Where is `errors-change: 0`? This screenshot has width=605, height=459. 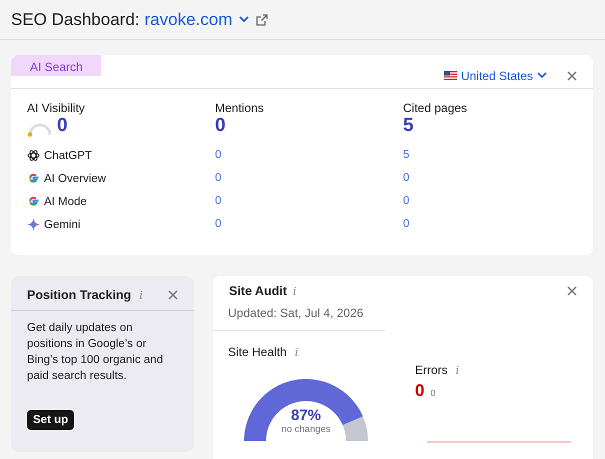 errors-change: 0 is located at coordinates (433, 393).